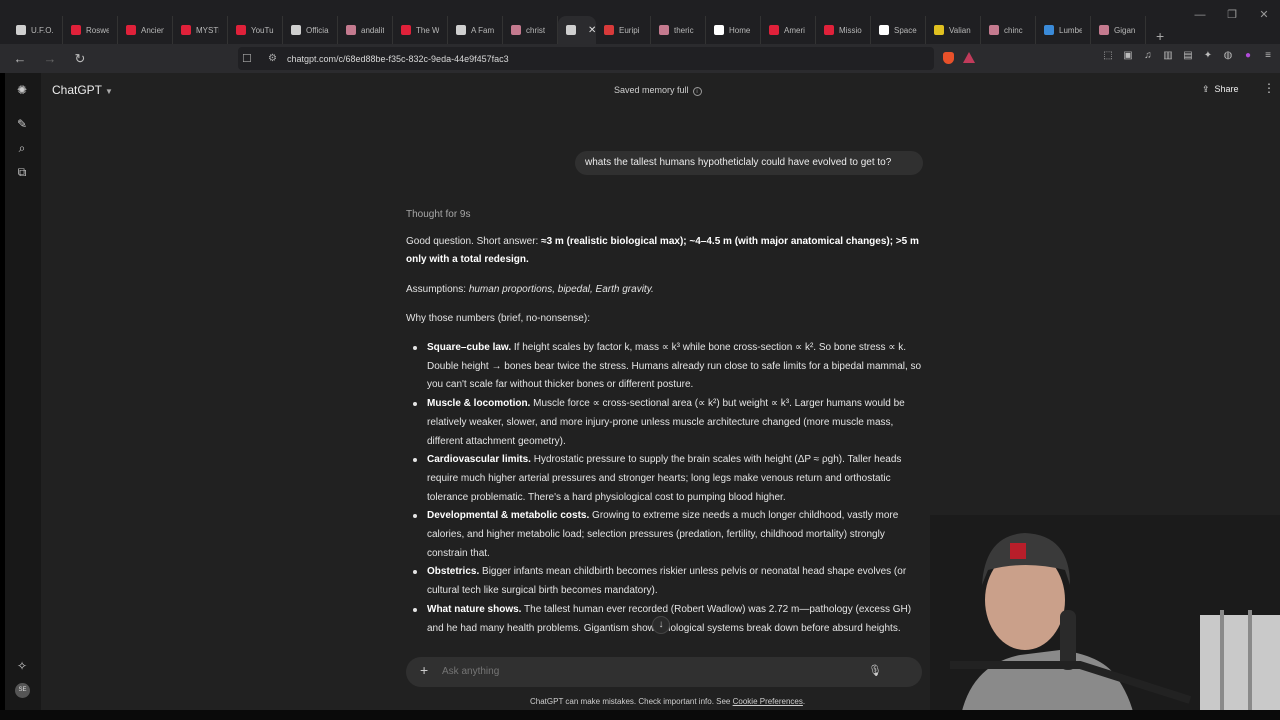 This screenshot has width=1280, height=720. I want to click on browser-tab: Gigan, so click(1118, 30).